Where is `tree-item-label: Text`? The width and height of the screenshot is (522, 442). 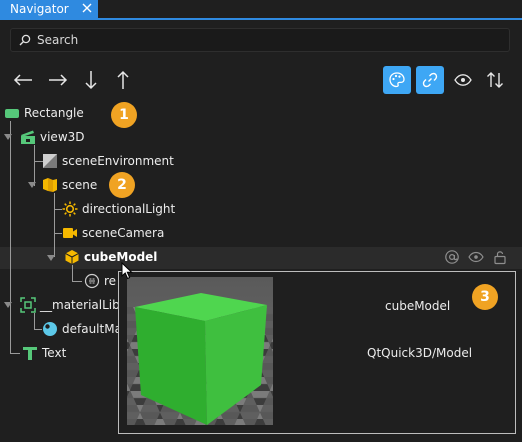
tree-item-label: Text is located at coordinates (54, 353).